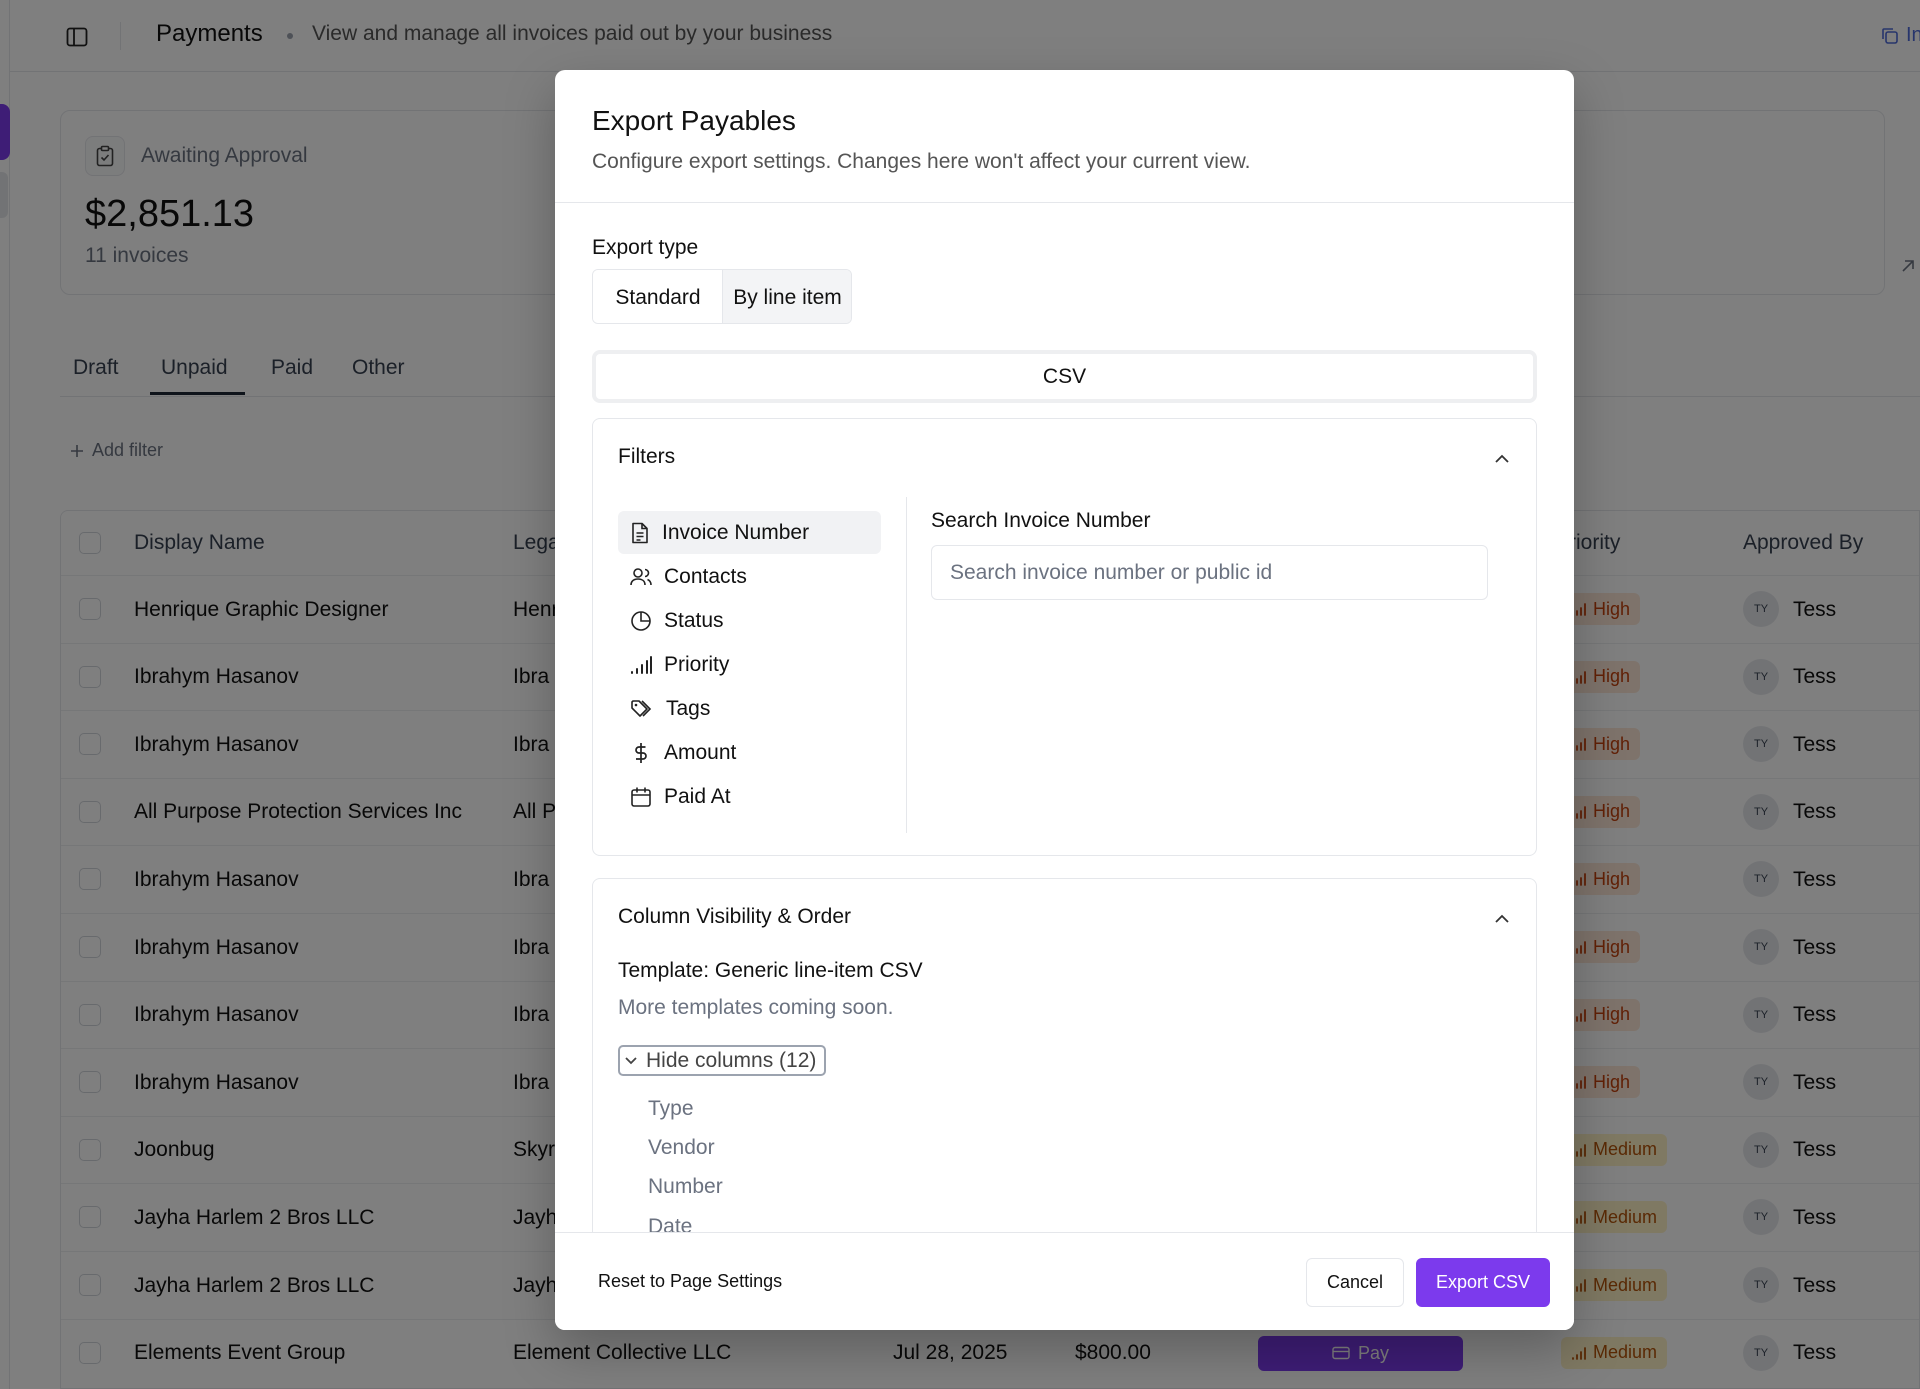  I want to click on filter-item-label: Contacts, so click(705, 576).